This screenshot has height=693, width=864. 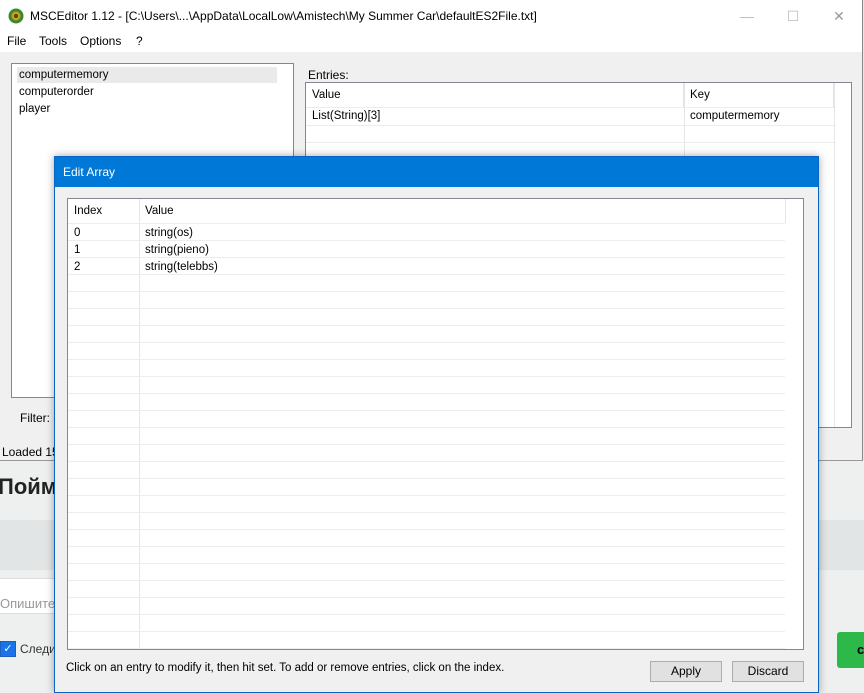 What do you see at coordinates (89, 172) in the screenshot?
I see `dialog-title: Edit Array` at bounding box center [89, 172].